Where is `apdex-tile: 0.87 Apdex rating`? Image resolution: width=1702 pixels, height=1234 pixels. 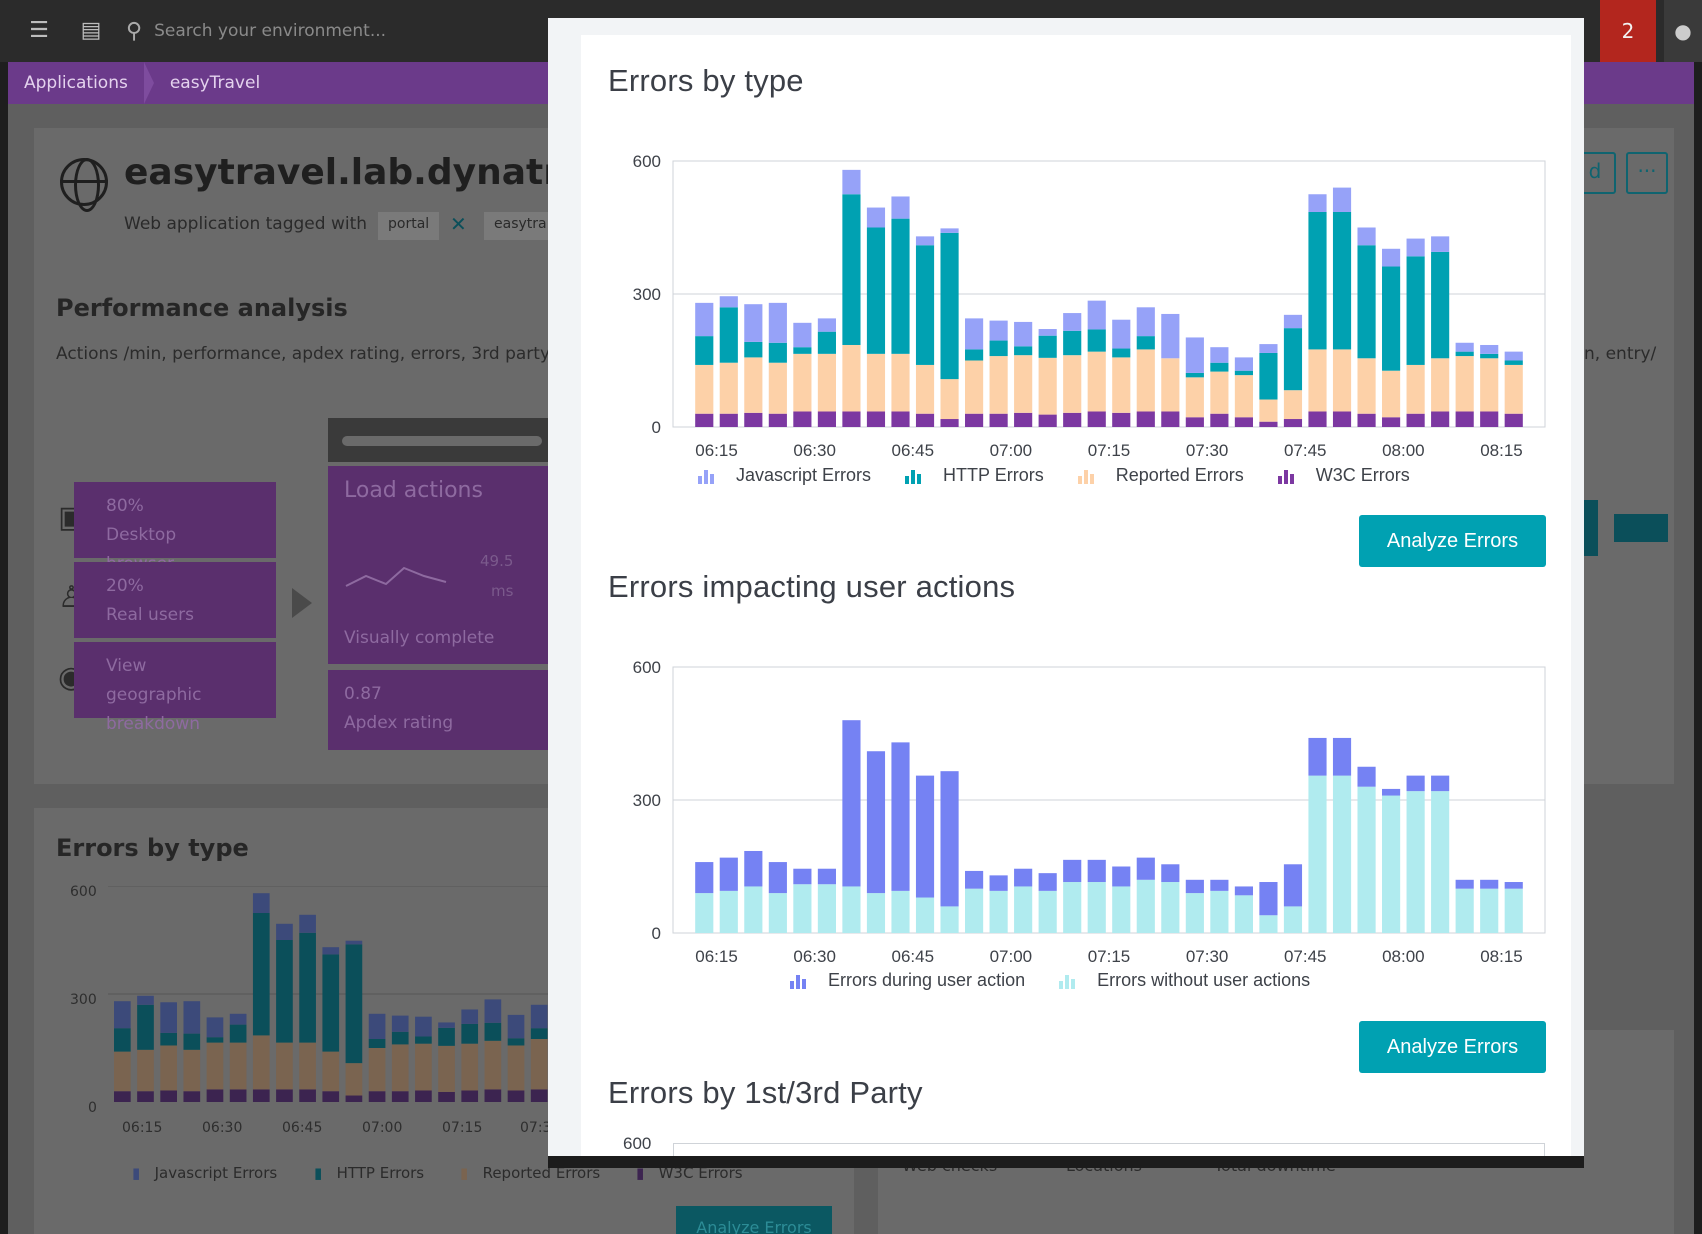 apdex-tile: 0.87 Apdex rating is located at coordinates (438, 710).